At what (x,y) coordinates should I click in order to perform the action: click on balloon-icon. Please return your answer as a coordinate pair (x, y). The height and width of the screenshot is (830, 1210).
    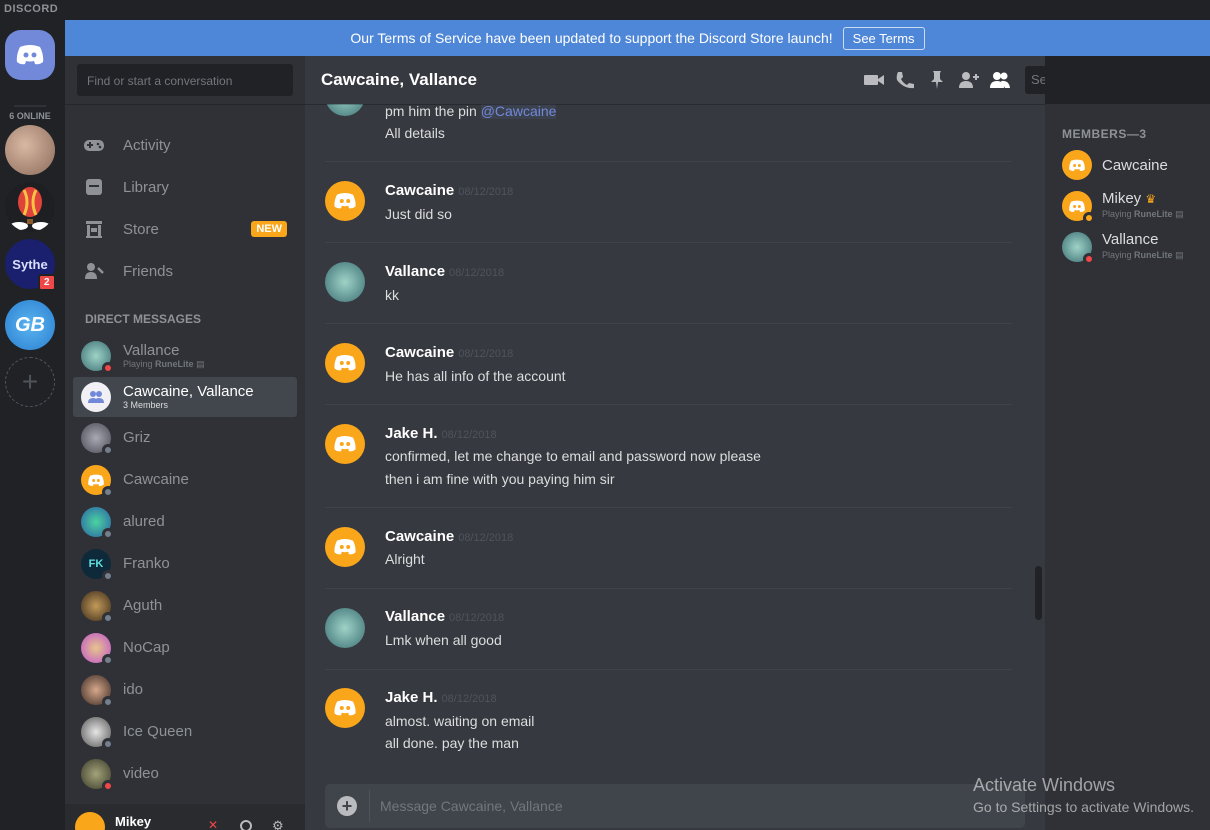
    Looking at the image, I should click on (30, 208).